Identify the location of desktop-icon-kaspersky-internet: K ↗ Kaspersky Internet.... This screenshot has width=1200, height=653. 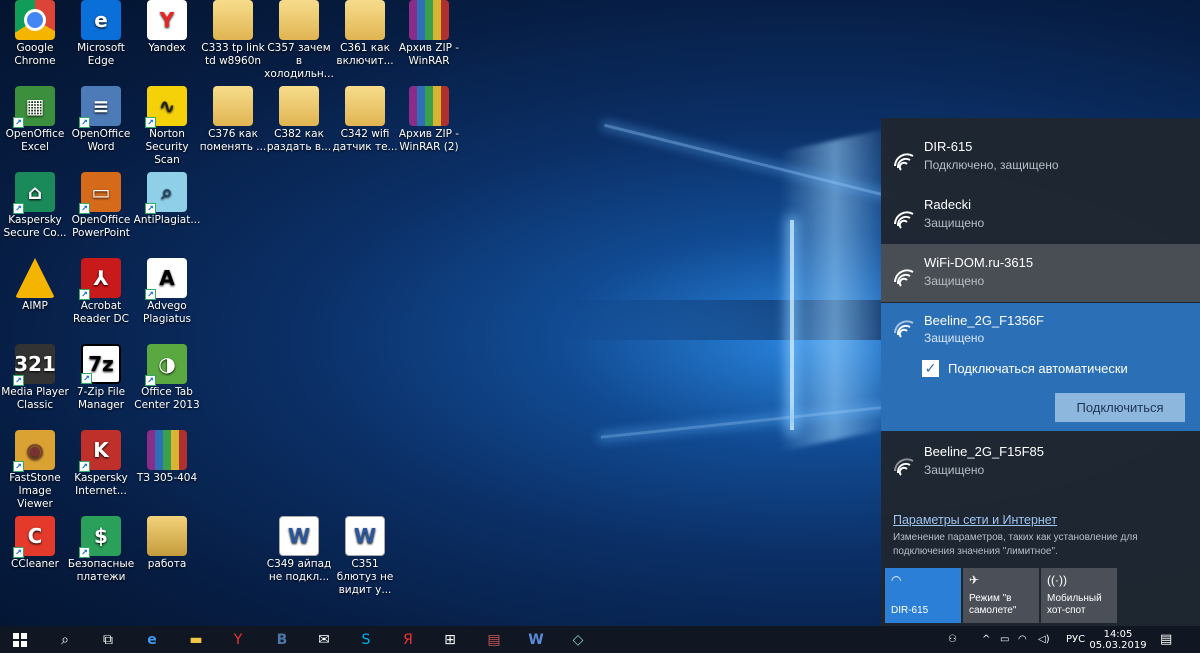
(101, 464).